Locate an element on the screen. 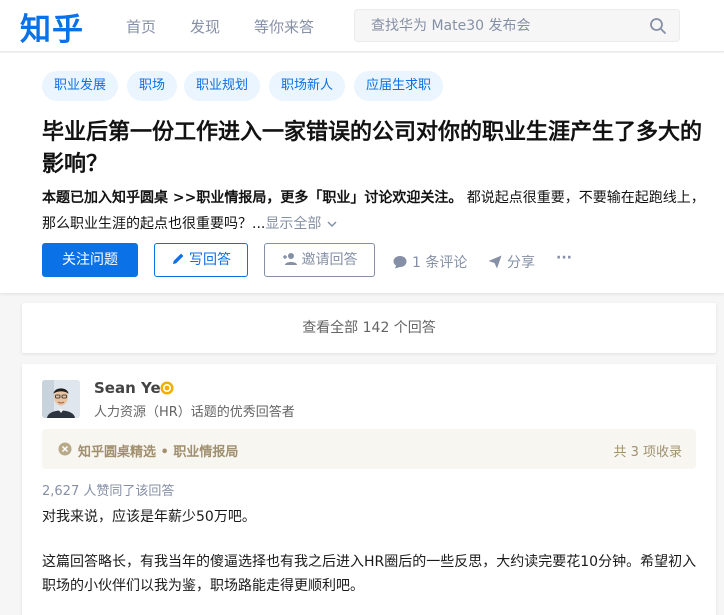 This screenshot has width=724, height=615. nav-explore: 发现 is located at coordinates (205, 26).